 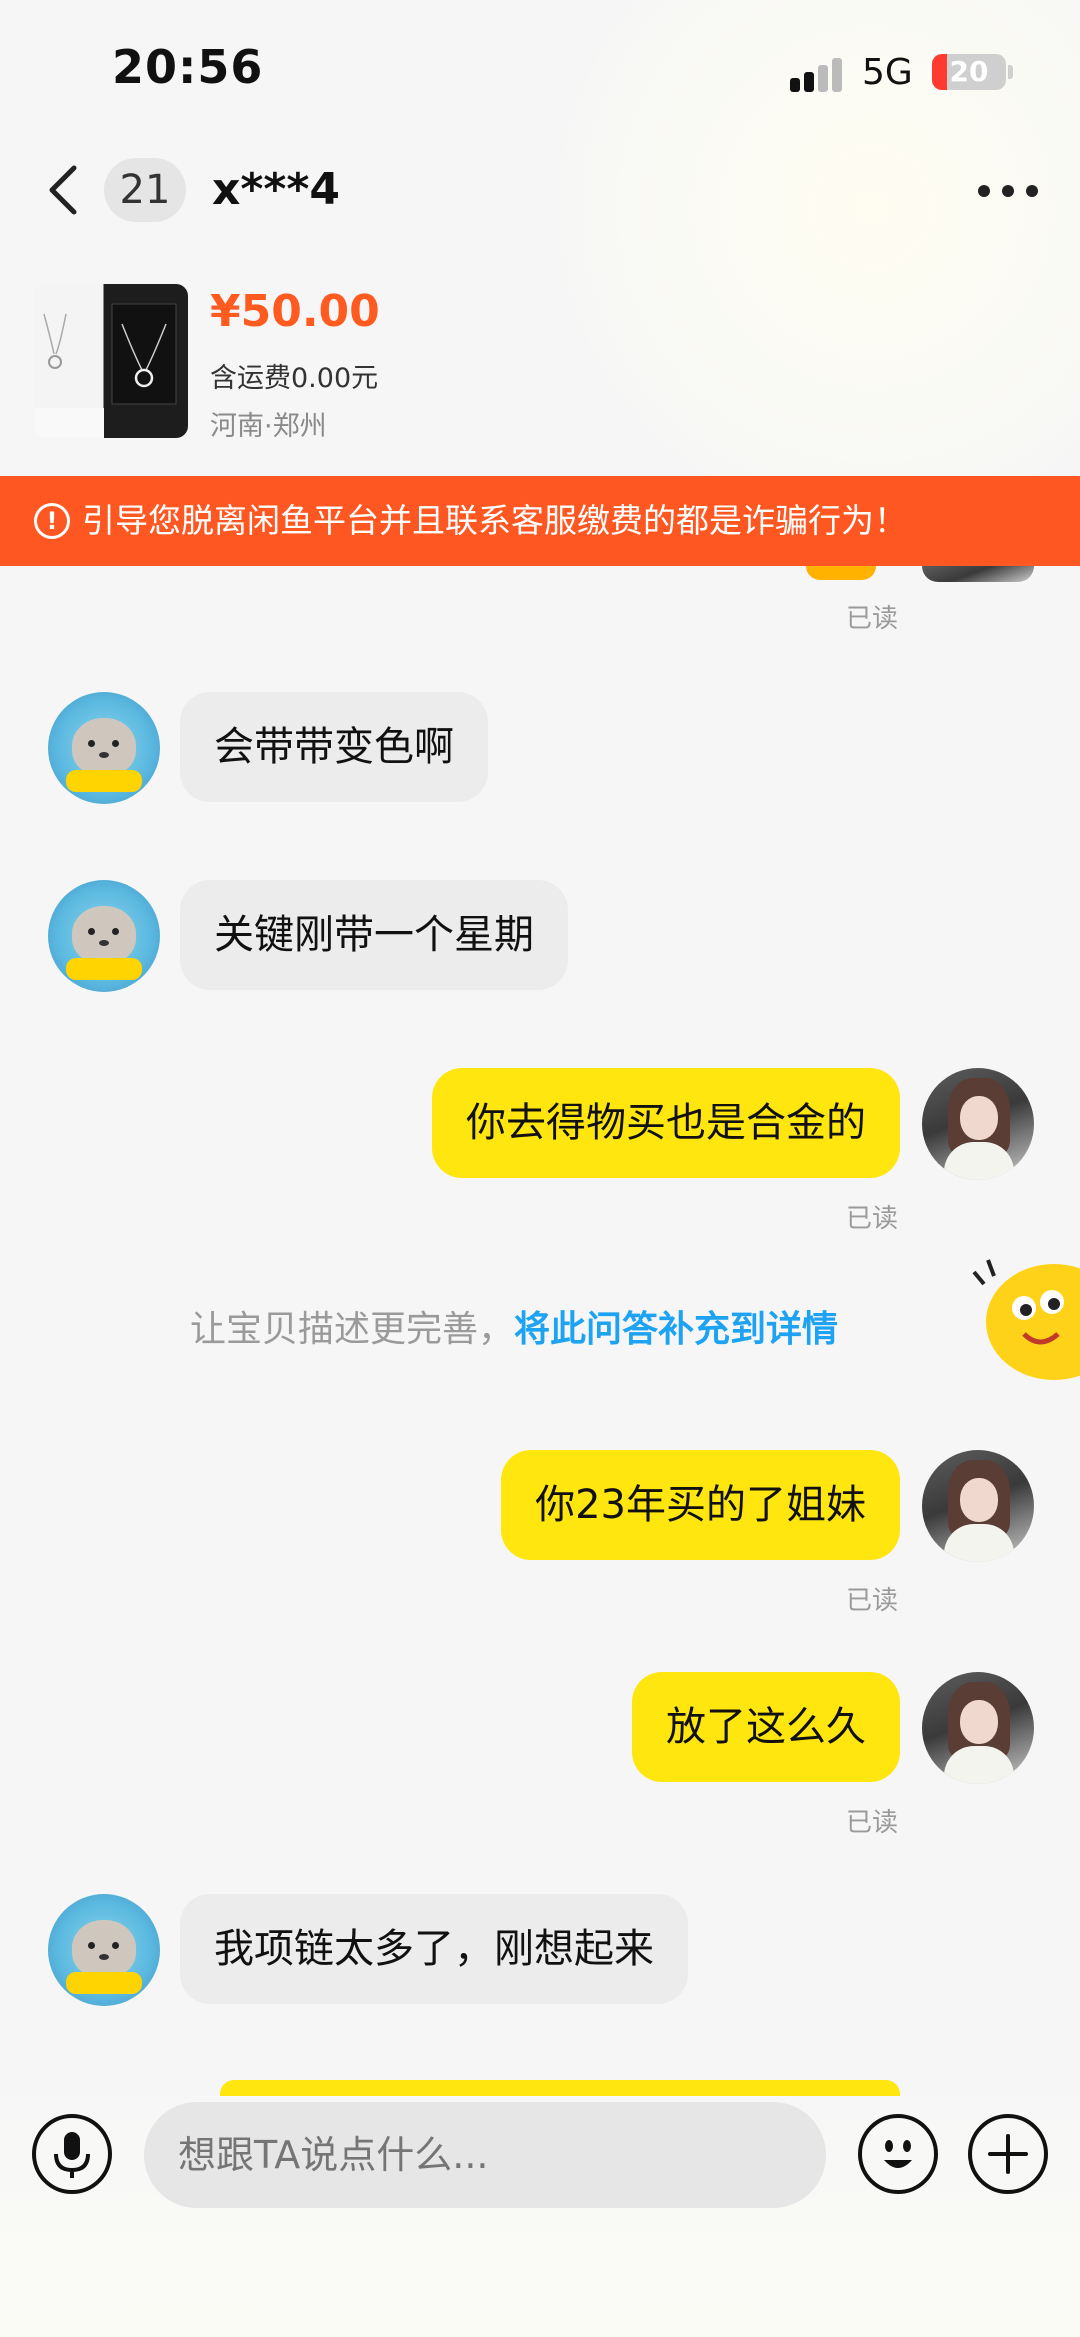 I want to click on product-thumbnail, so click(x=111, y=361).